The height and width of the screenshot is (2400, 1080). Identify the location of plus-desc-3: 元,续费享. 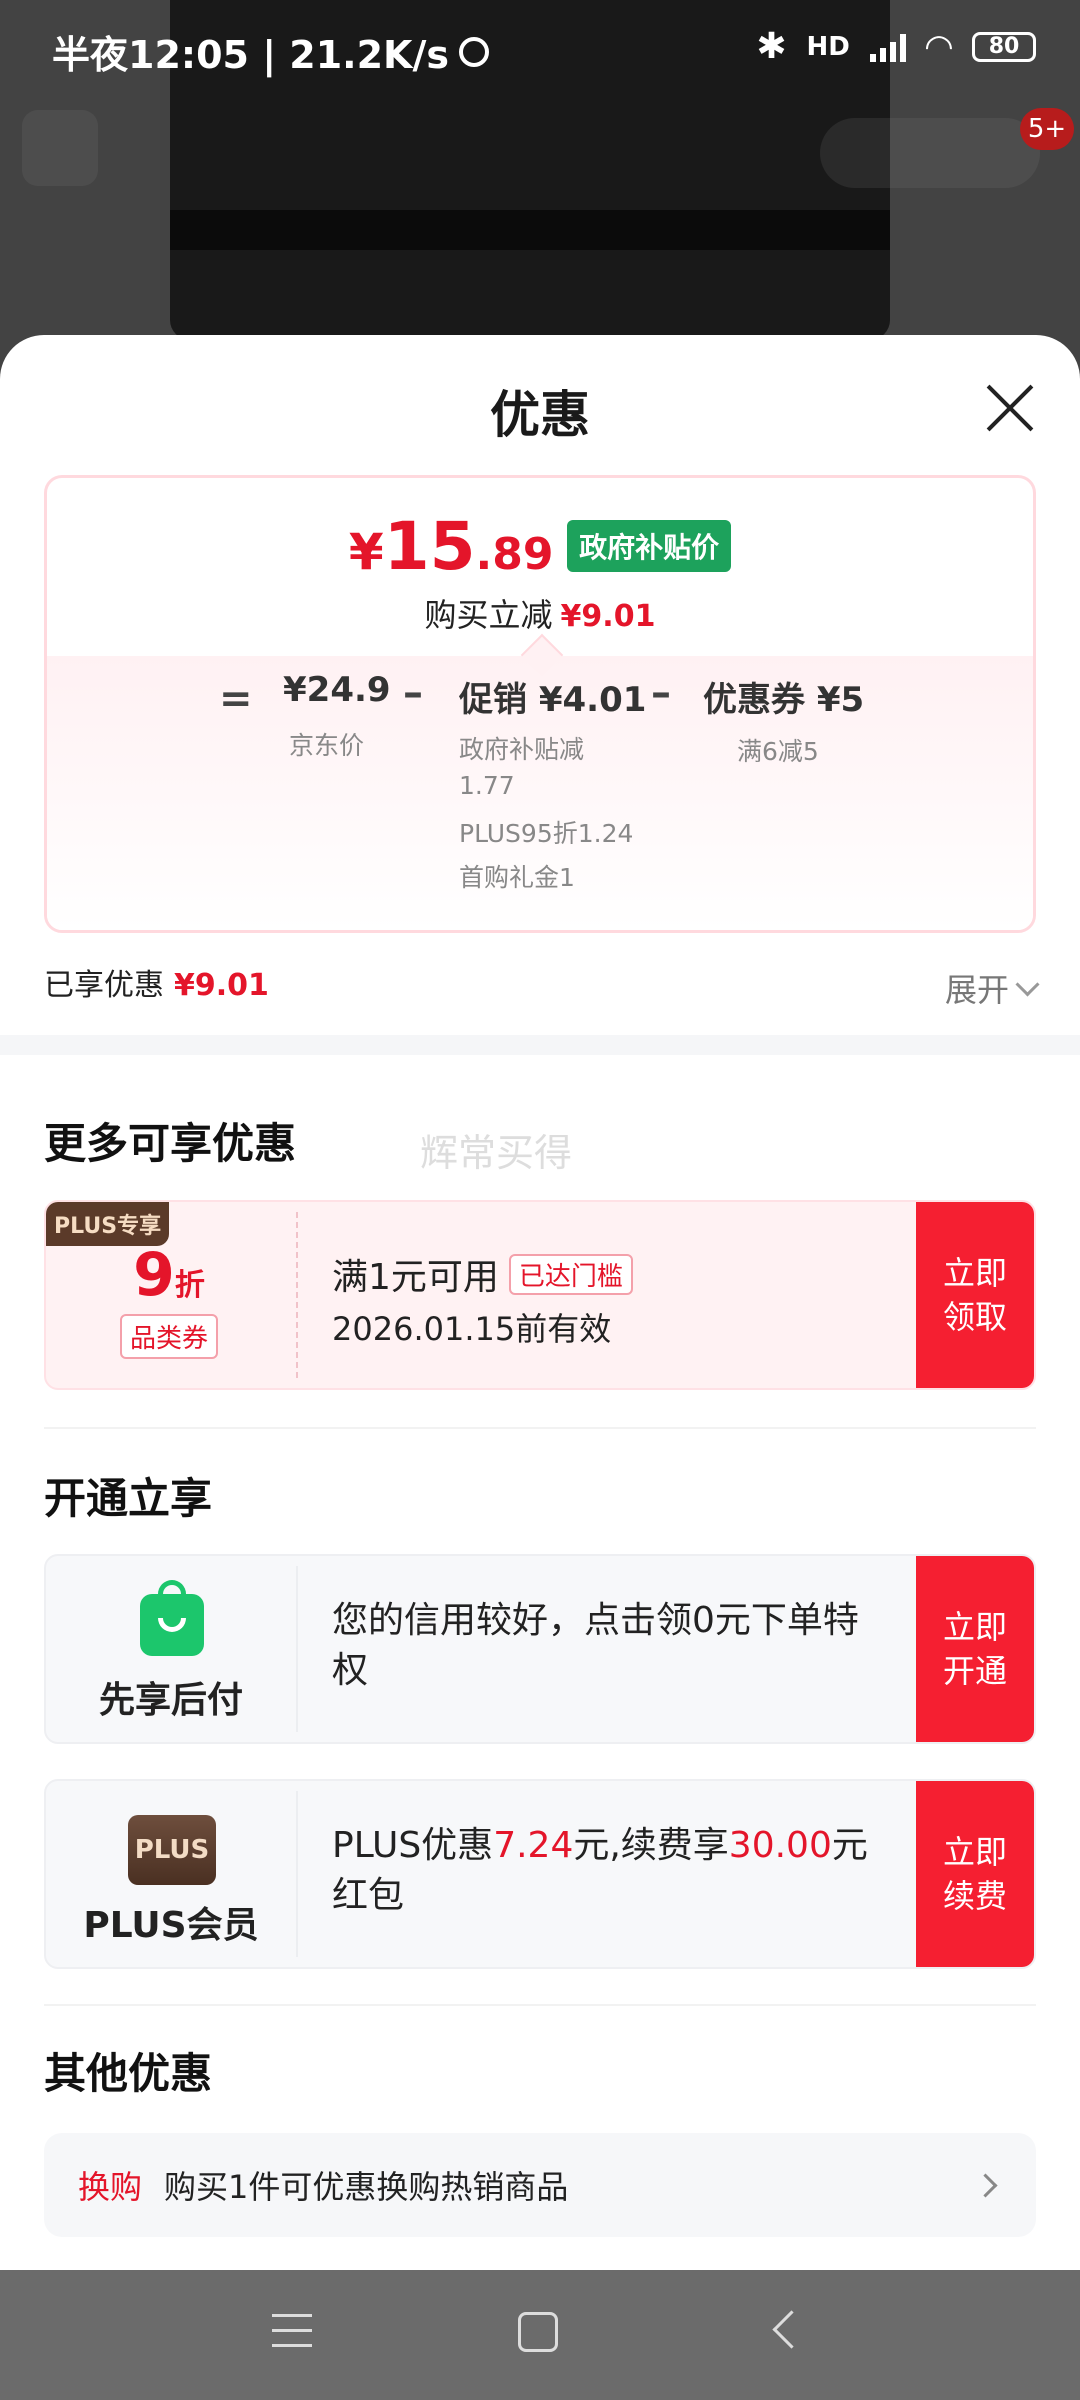
(651, 1845).